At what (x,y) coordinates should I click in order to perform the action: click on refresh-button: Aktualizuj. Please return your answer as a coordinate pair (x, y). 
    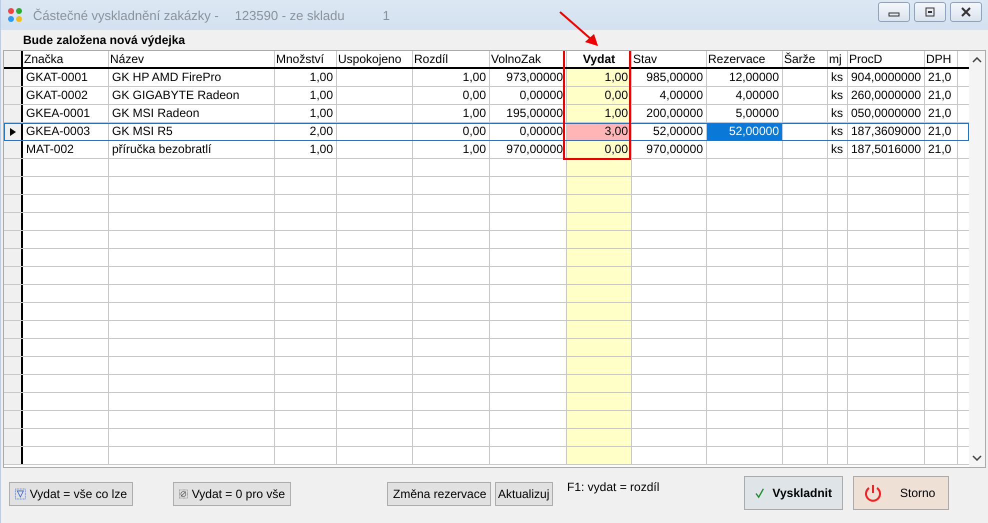
    Looking at the image, I should click on (524, 494).